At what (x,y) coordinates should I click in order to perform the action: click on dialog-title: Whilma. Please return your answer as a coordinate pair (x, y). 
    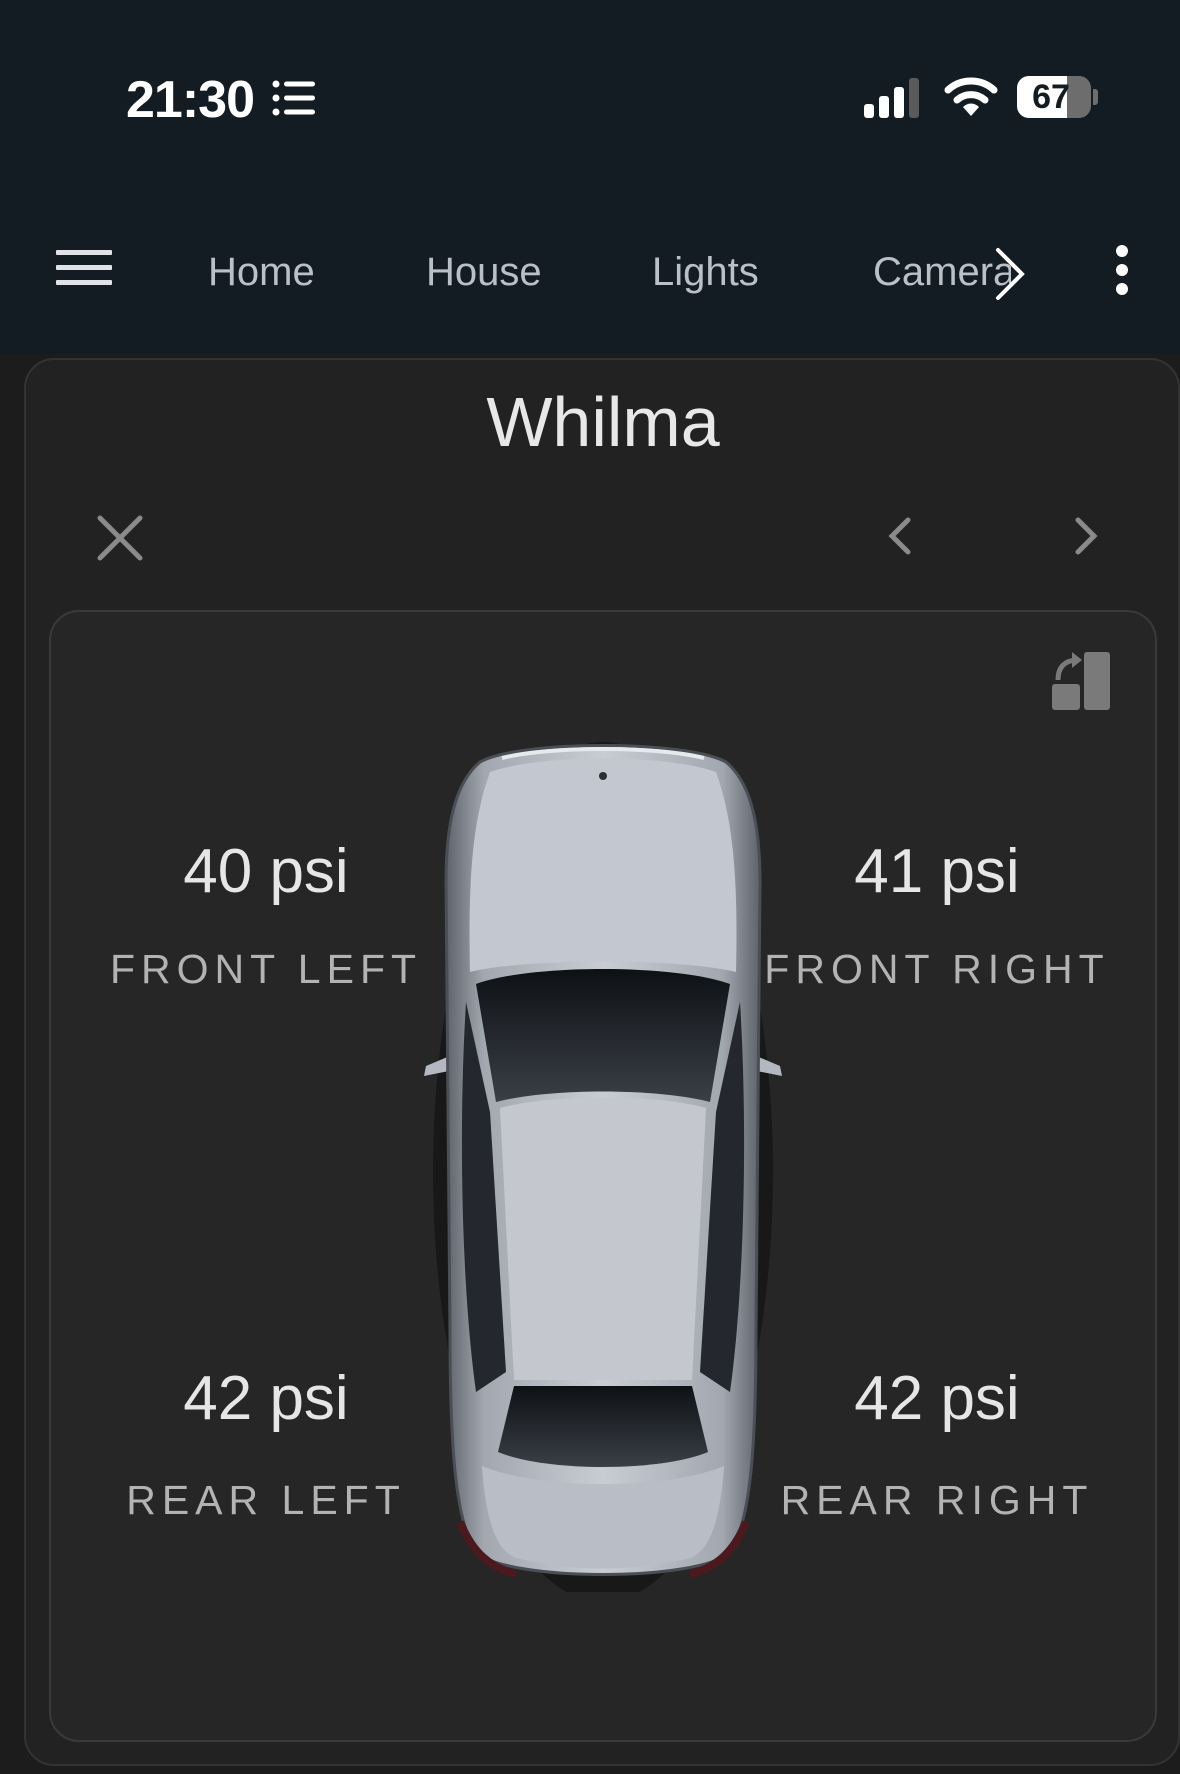
    Looking at the image, I should click on (603, 422).